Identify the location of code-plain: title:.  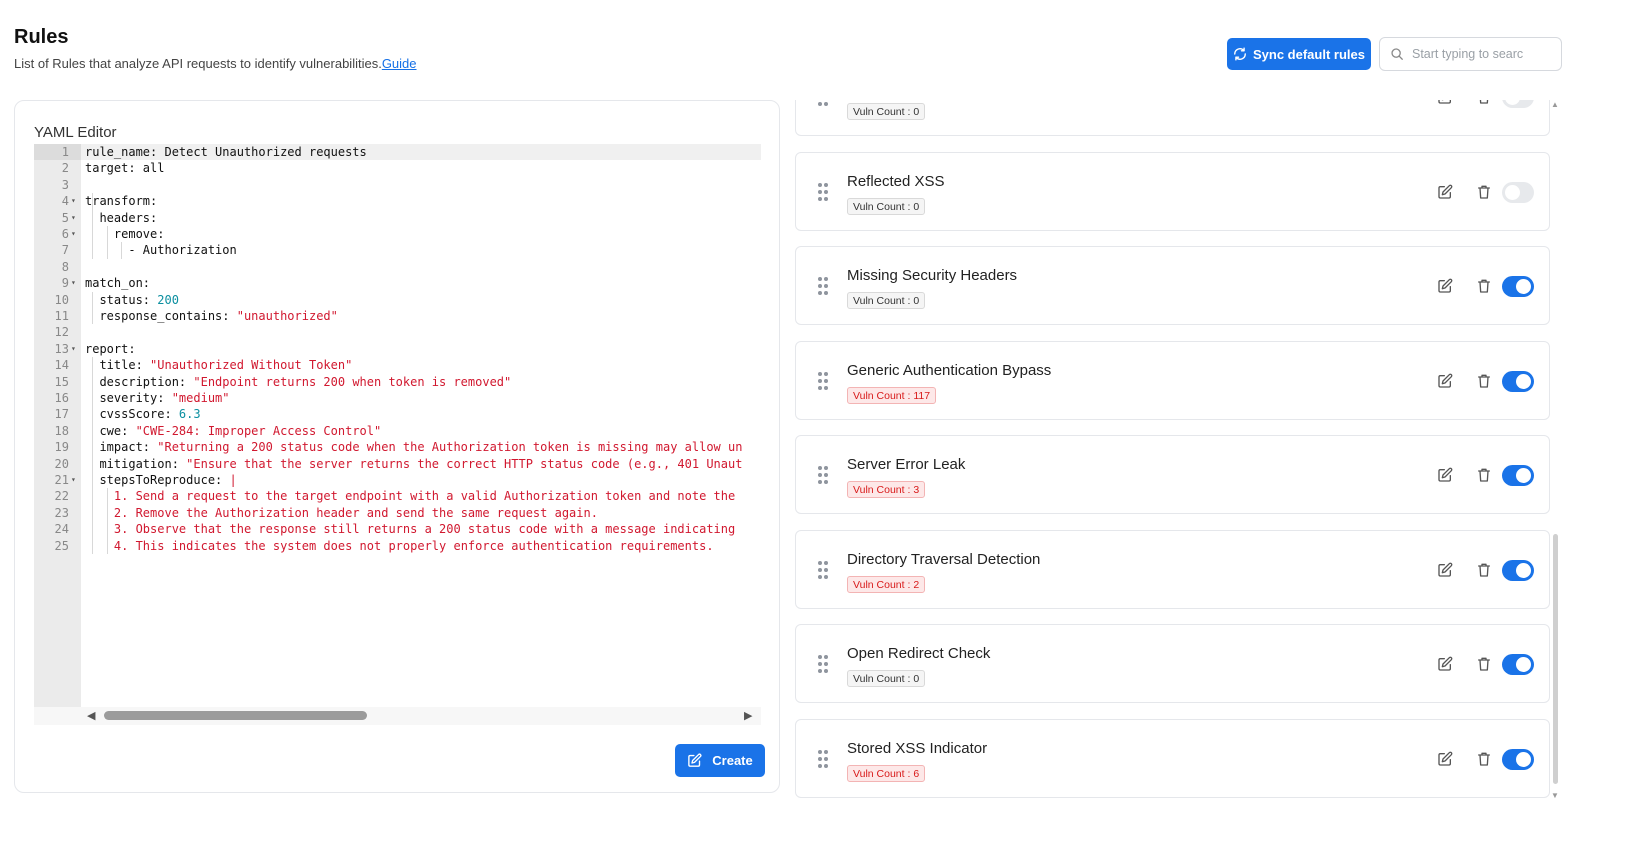
(118, 365).